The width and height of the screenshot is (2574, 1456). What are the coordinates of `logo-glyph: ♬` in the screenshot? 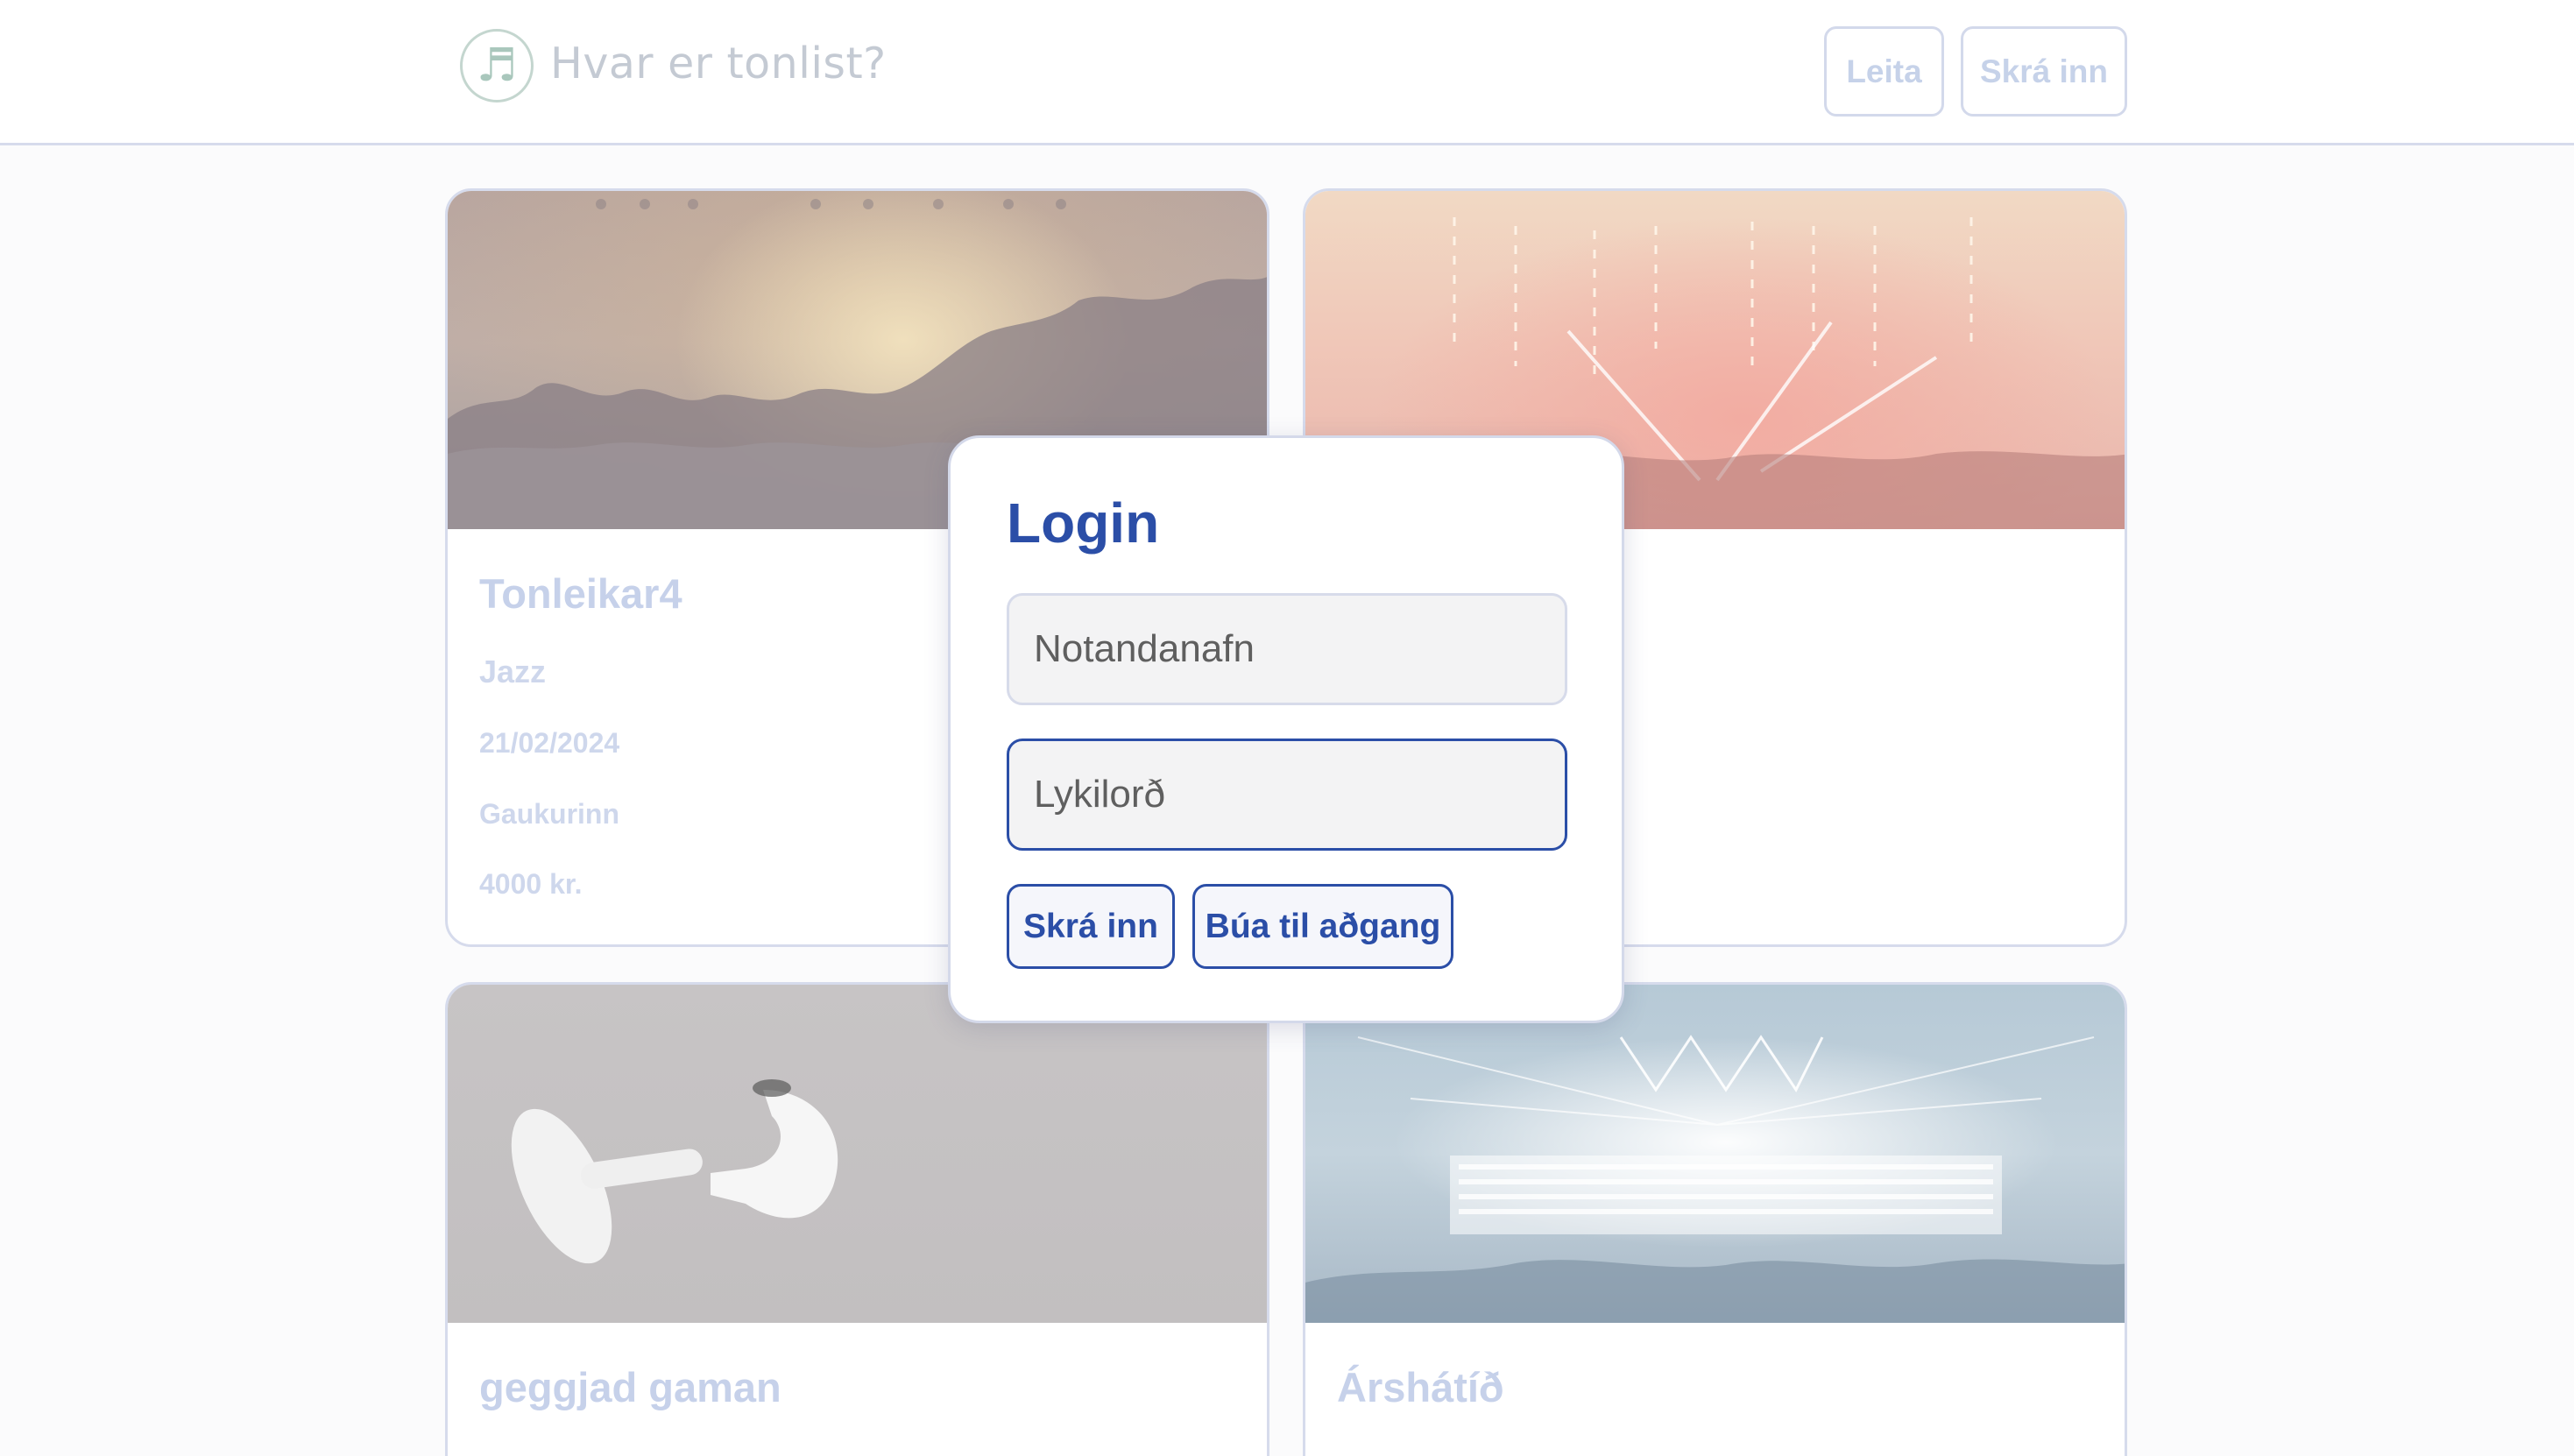 It's located at (497, 65).